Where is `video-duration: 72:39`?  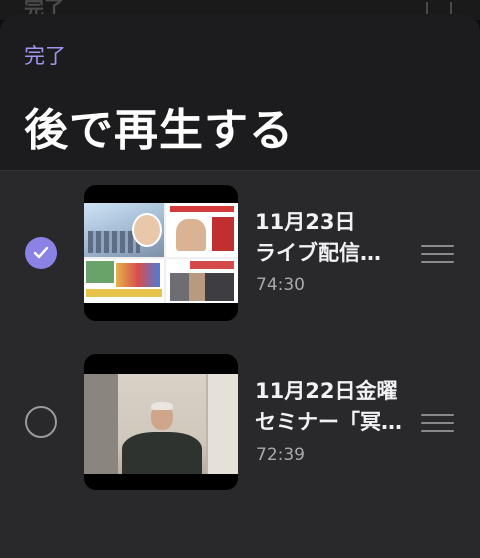
video-duration: 72:39 is located at coordinates (280, 455).